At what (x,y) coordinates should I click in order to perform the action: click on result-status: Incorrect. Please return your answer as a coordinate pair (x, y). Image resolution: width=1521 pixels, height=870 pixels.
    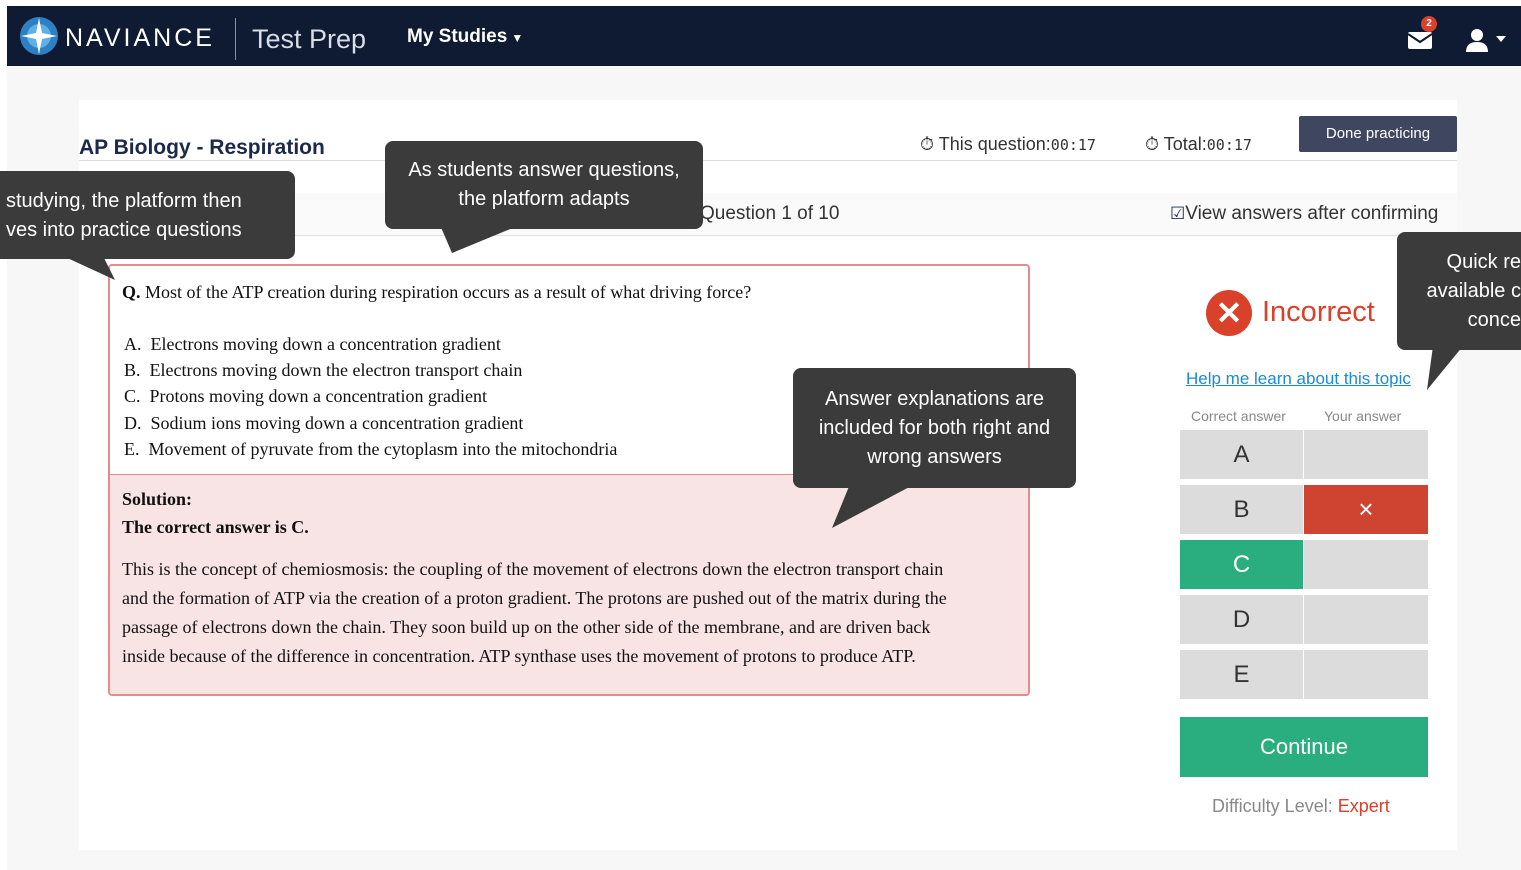
    Looking at the image, I should click on (1318, 312).